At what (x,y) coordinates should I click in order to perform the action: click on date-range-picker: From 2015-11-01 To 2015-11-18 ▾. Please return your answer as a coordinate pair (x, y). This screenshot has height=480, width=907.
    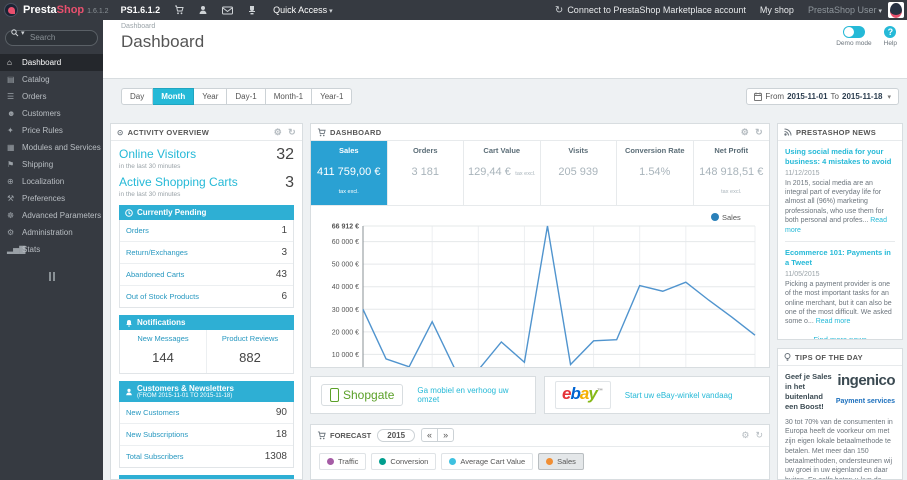
    Looking at the image, I should click on (822, 96).